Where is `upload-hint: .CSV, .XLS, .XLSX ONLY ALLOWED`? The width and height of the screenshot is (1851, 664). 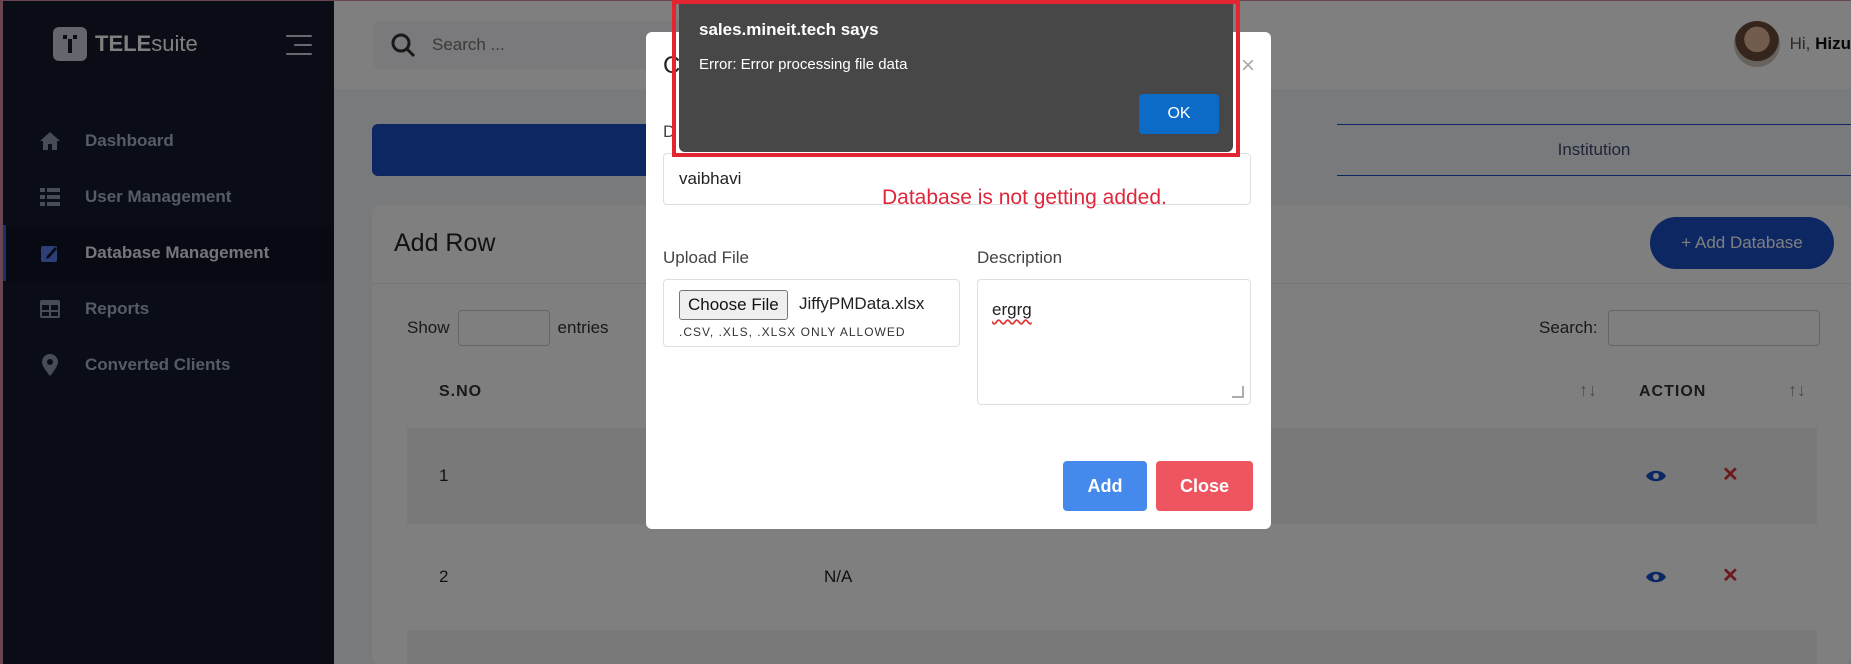 upload-hint: .CSV, .XLS, .XLSX ONLY ALLOWED is located at coordinates (792, 332).